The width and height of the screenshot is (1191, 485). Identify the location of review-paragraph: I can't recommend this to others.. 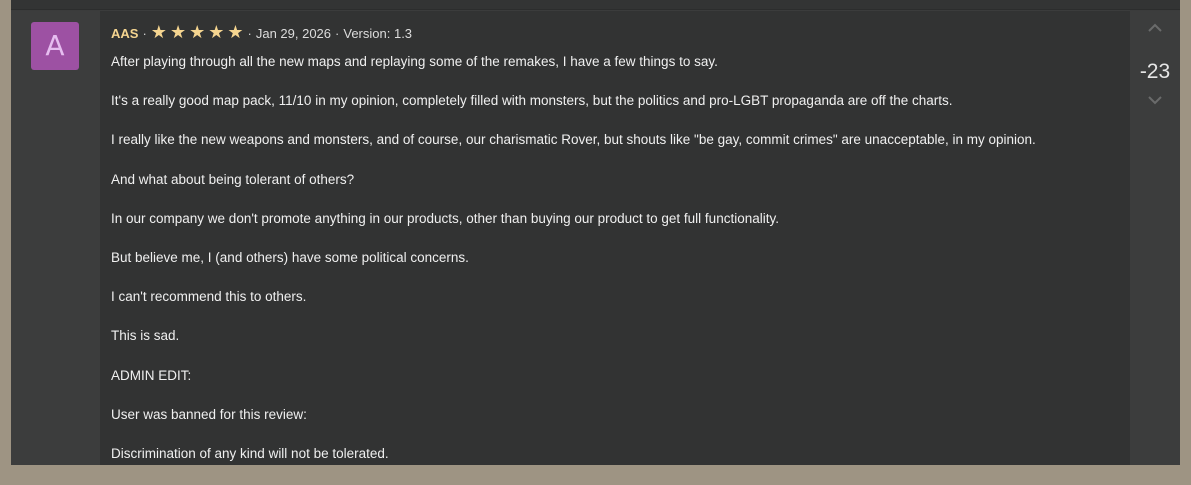
(209, 297).